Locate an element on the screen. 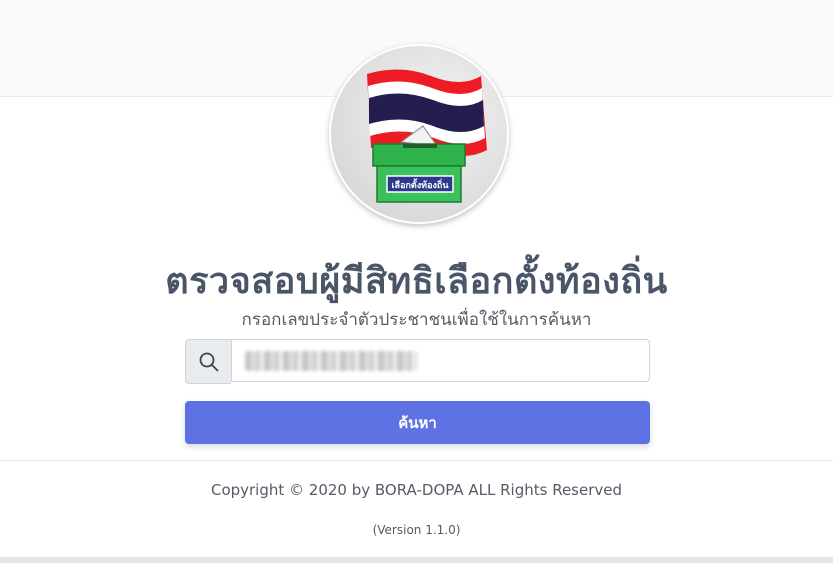  search-addon is located at coordinates (208, 361).